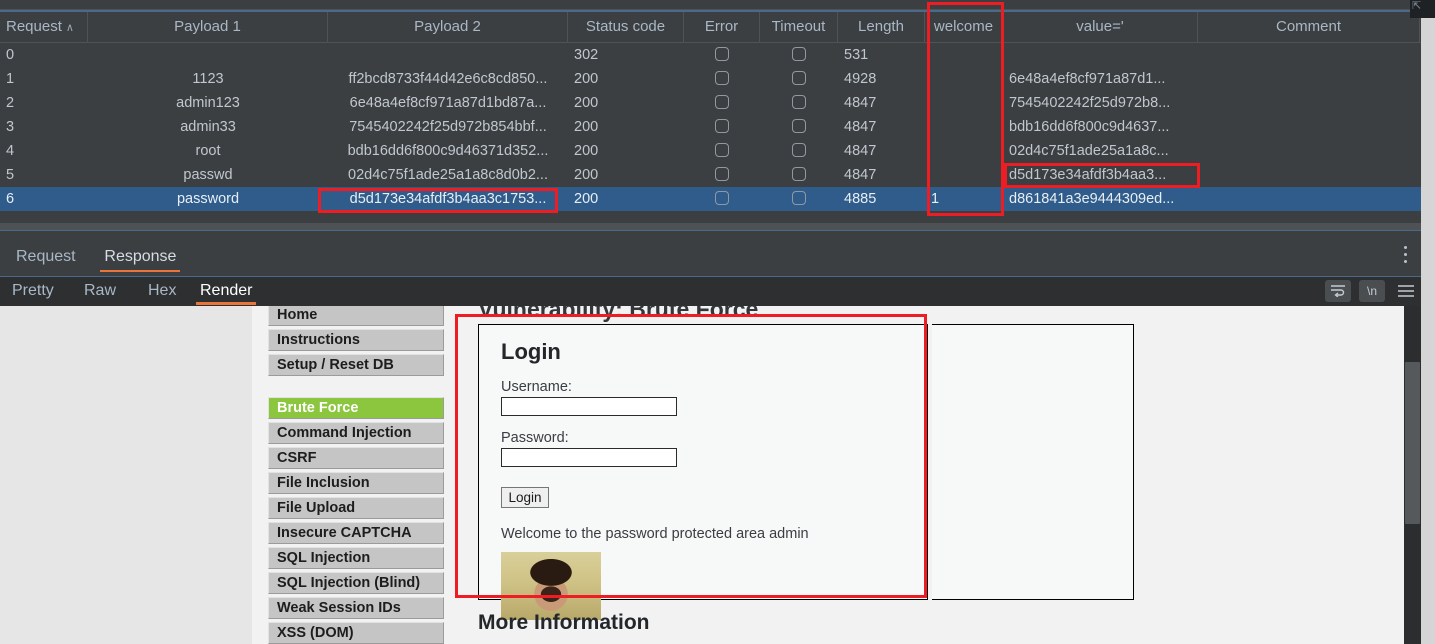 Image resolution: width=1435 pixels, height=644 pixels. I want to click on column-header-error: Error, so click(722, 27).